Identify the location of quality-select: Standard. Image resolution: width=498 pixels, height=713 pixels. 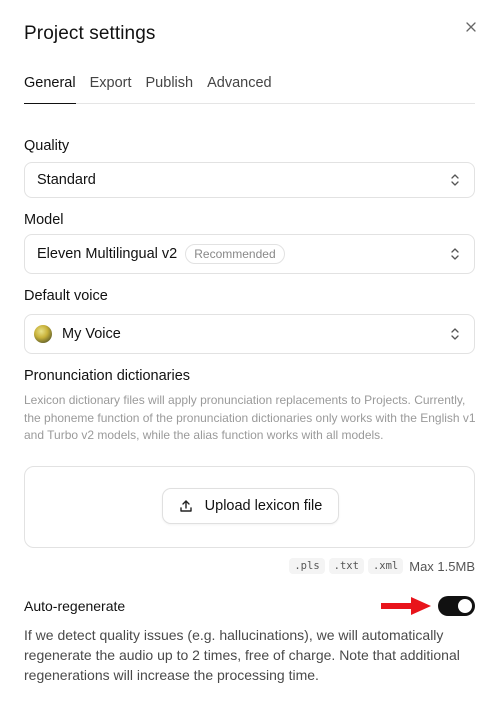
(249, 180).